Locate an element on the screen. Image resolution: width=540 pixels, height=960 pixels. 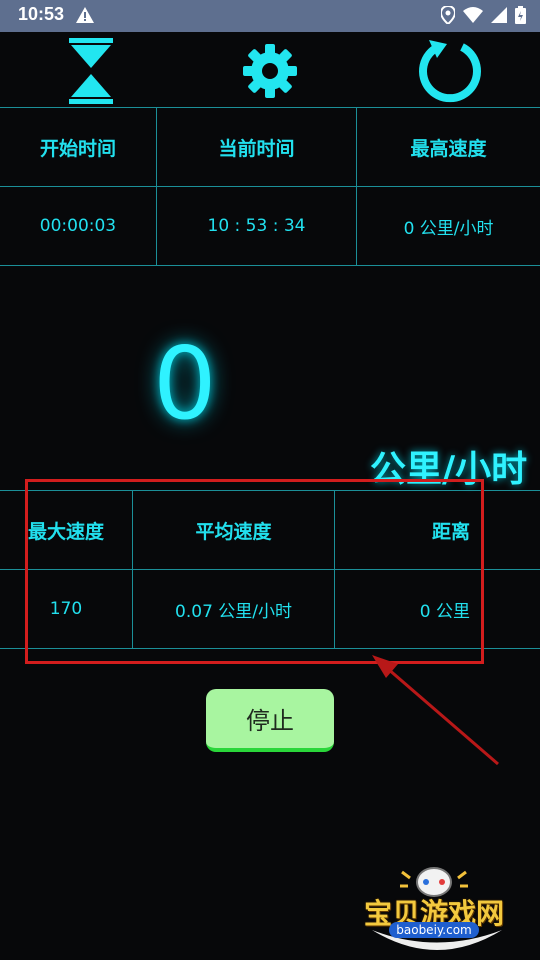
start-time-value: 00:00:03 is located at coordinates (78, 226).